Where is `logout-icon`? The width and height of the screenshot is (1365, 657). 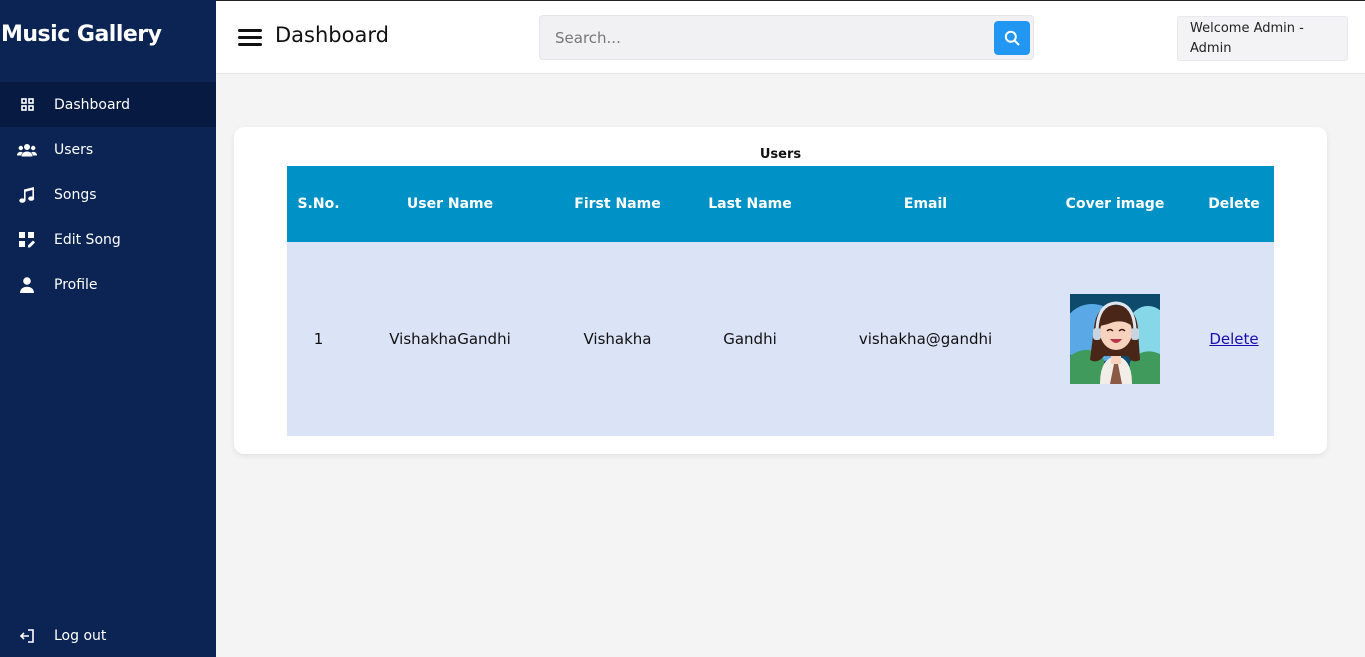
logout-icon is located at coordinates (27, 636).